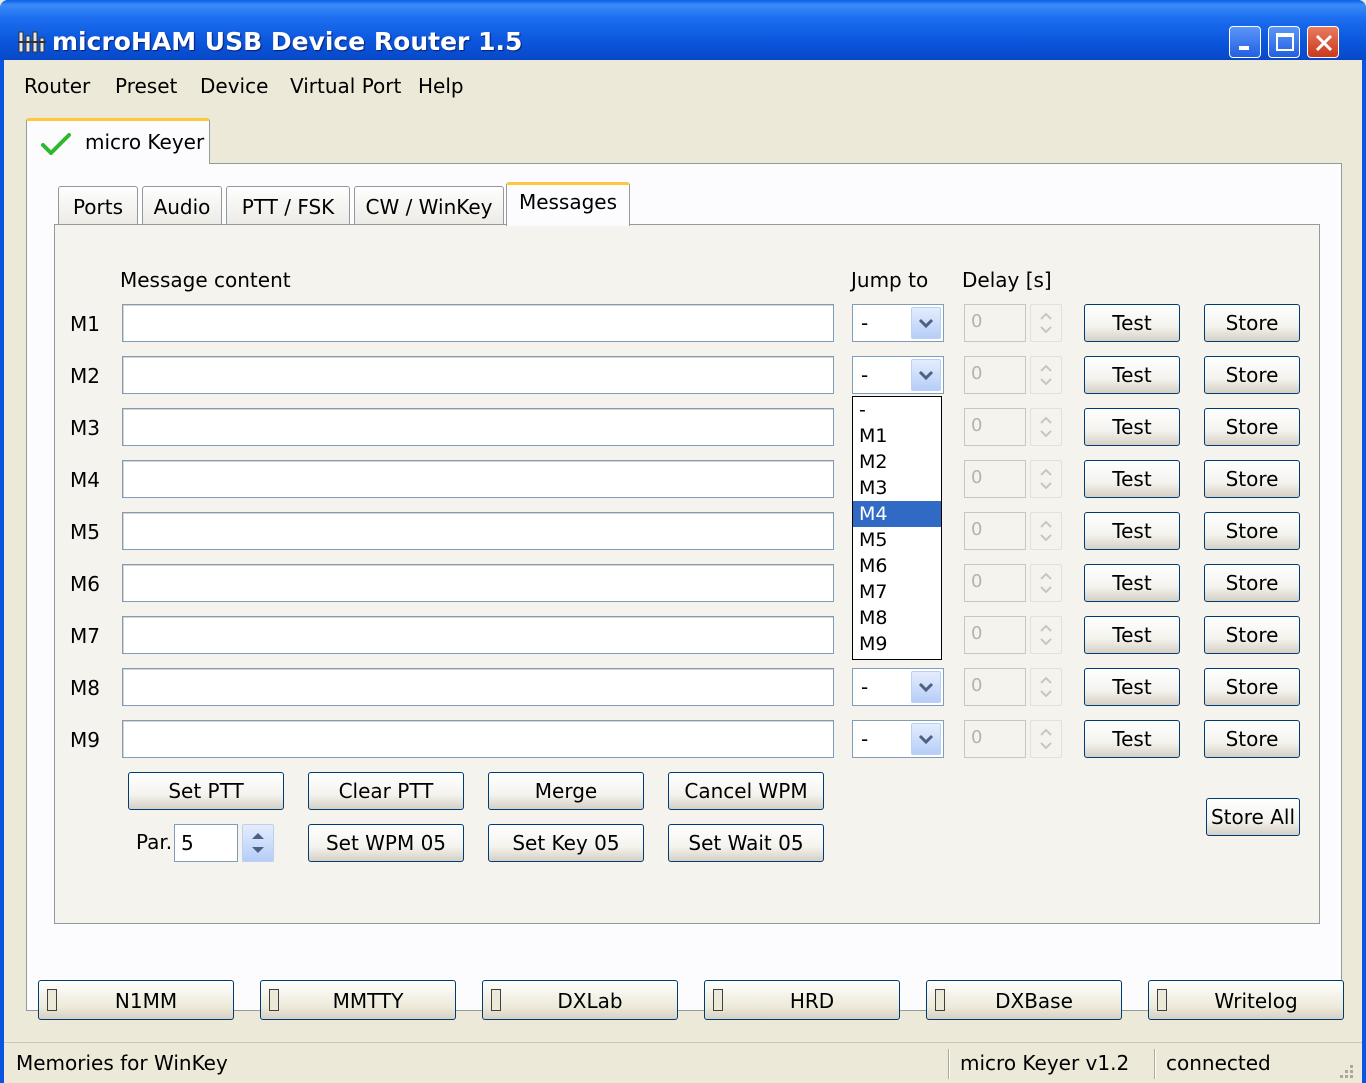 This screenshot has width=1366, height=1083. I want to click on cancel-wpm-button: Cancel WPM, so click(746, 791).